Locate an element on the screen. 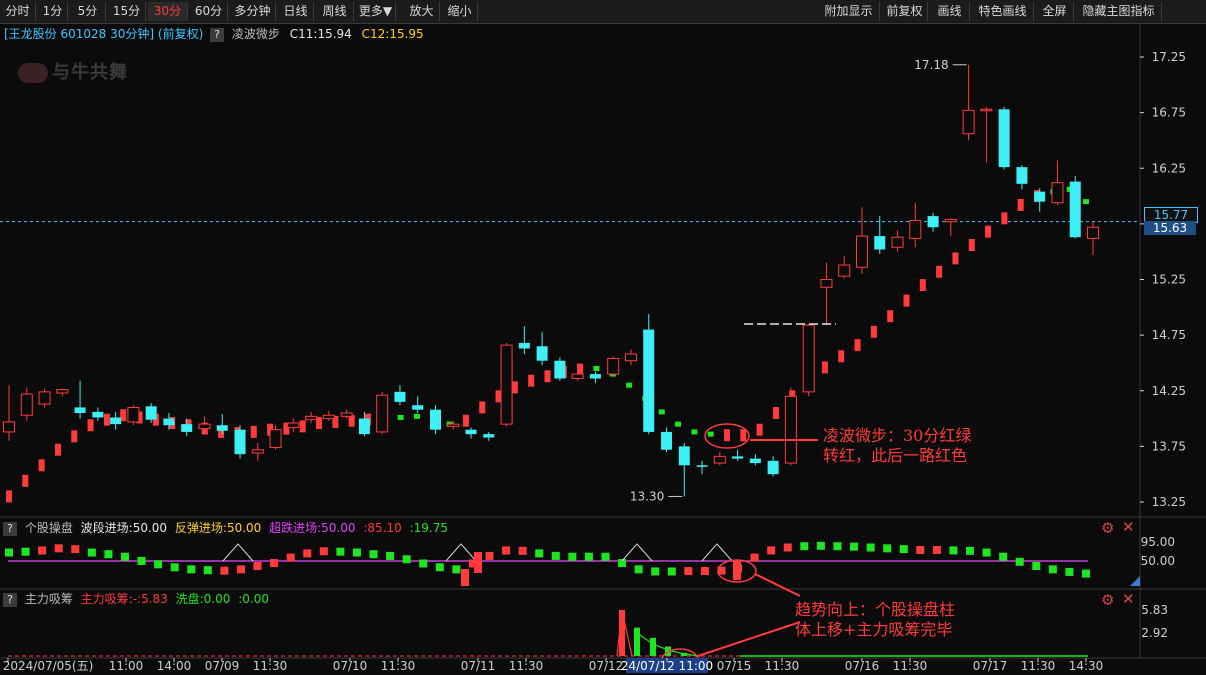 The image size is (1206, 675). annotation-trend: 趋势向上：个股操盘柱 体上移+主力吸筹完毕 is located at coordinates (875, 620).